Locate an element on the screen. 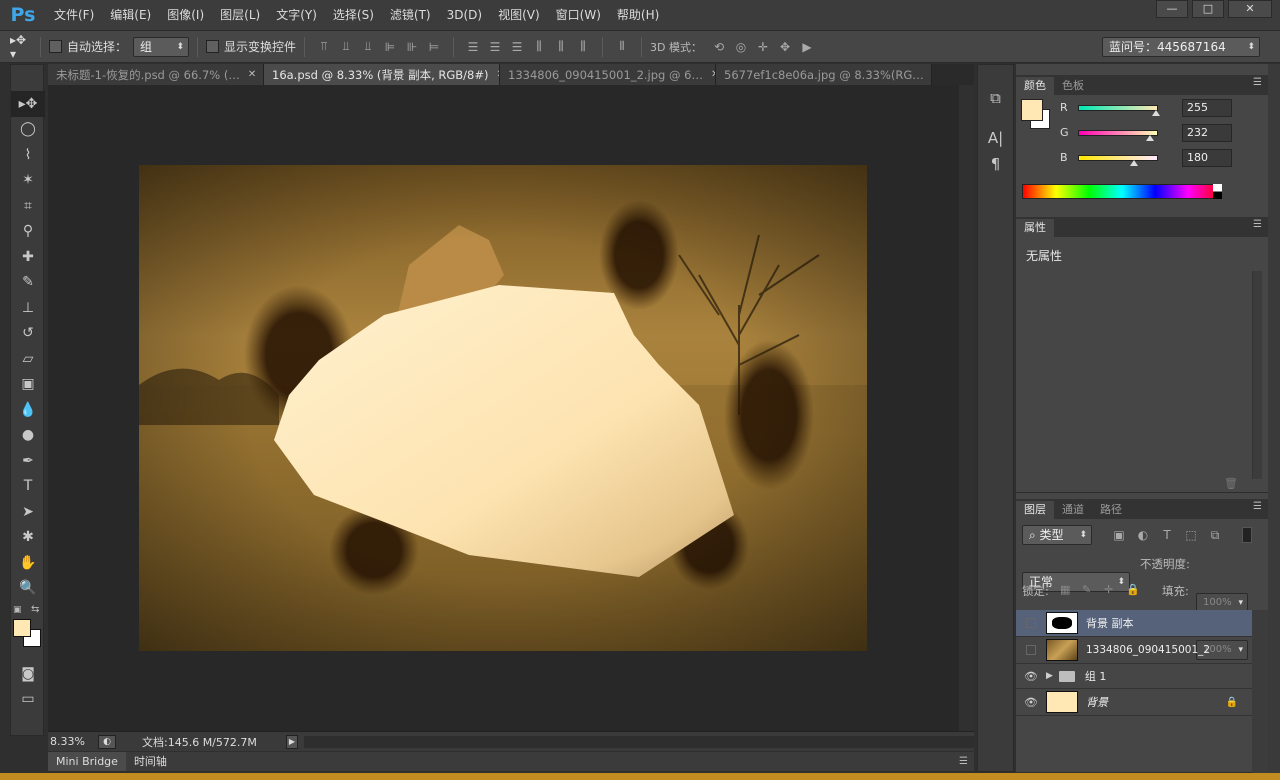  history-brush-icon: ↺ is located at coordinates (28, 334).